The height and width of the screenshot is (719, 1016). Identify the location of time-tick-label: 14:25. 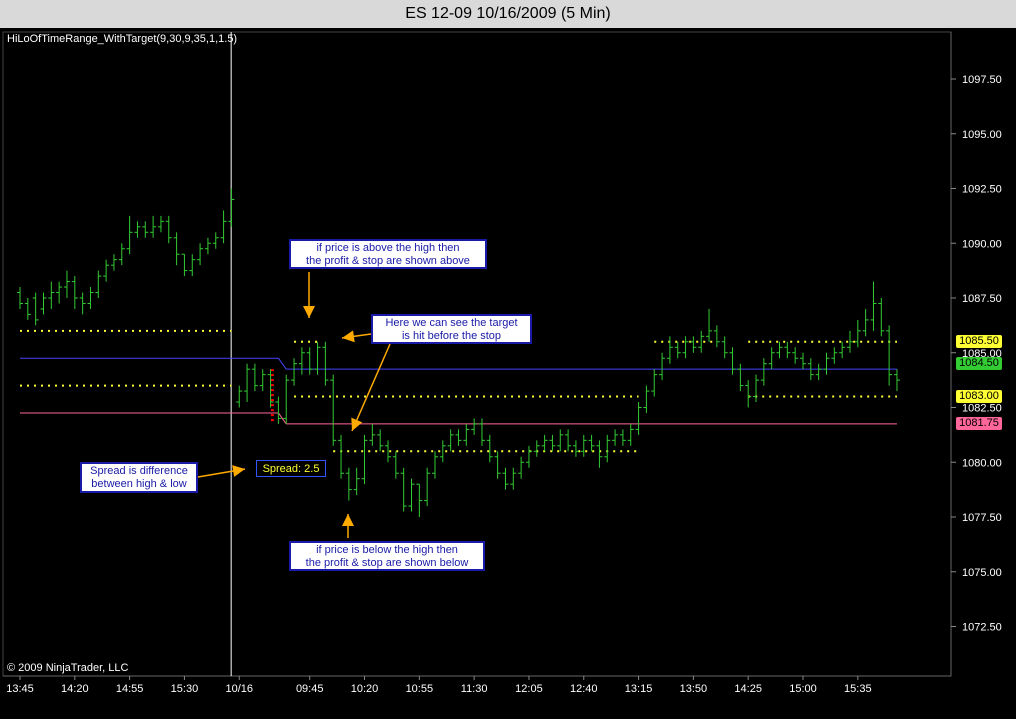
(748, 689).